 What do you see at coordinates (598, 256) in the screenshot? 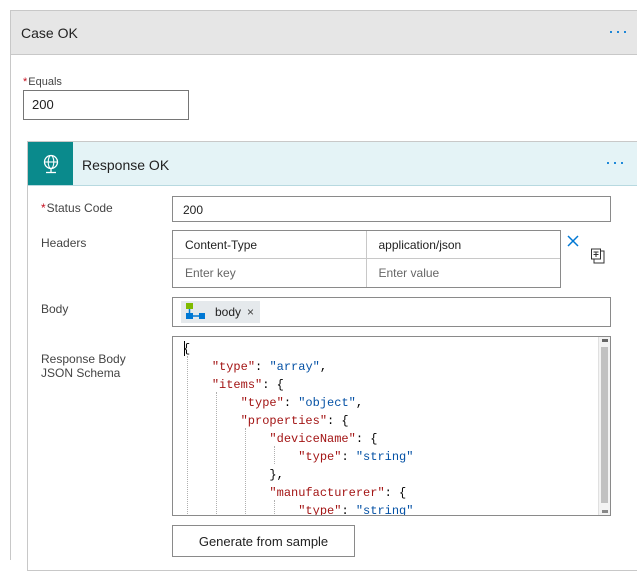
I see `switch-to-text-mode-icon` at bounding box center [598, 256].